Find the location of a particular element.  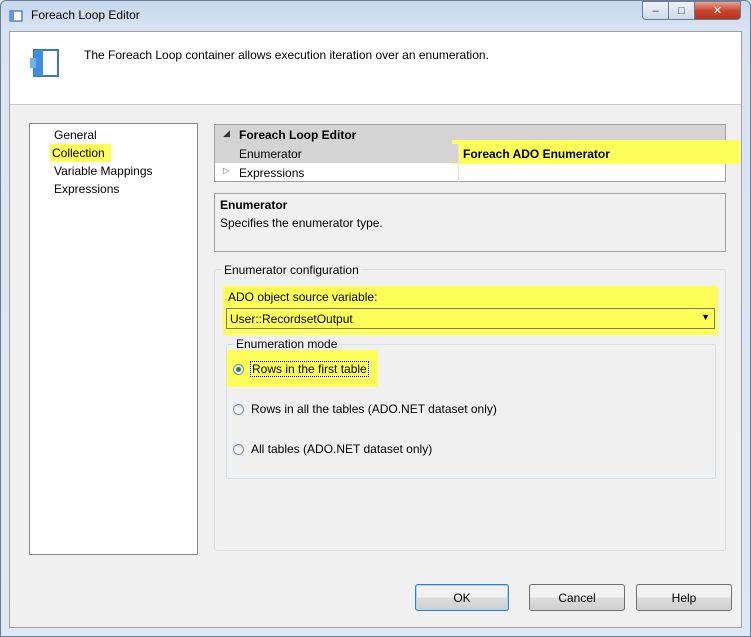

enumeration-mode-legend: Enumeration mode is located at coordinates (287, 344).